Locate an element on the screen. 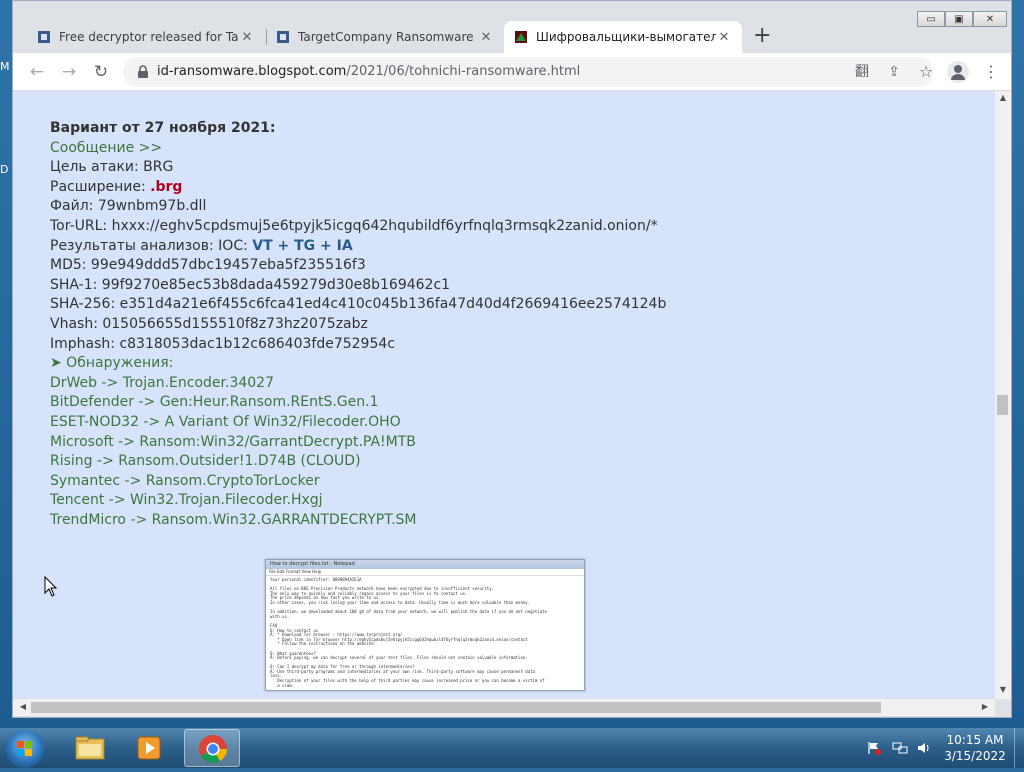 The width and height of the screenshot is (1024, 772). detection-item: Symantec -> Ransom.CryptoTorLocker is located at coordinates (185, 480).